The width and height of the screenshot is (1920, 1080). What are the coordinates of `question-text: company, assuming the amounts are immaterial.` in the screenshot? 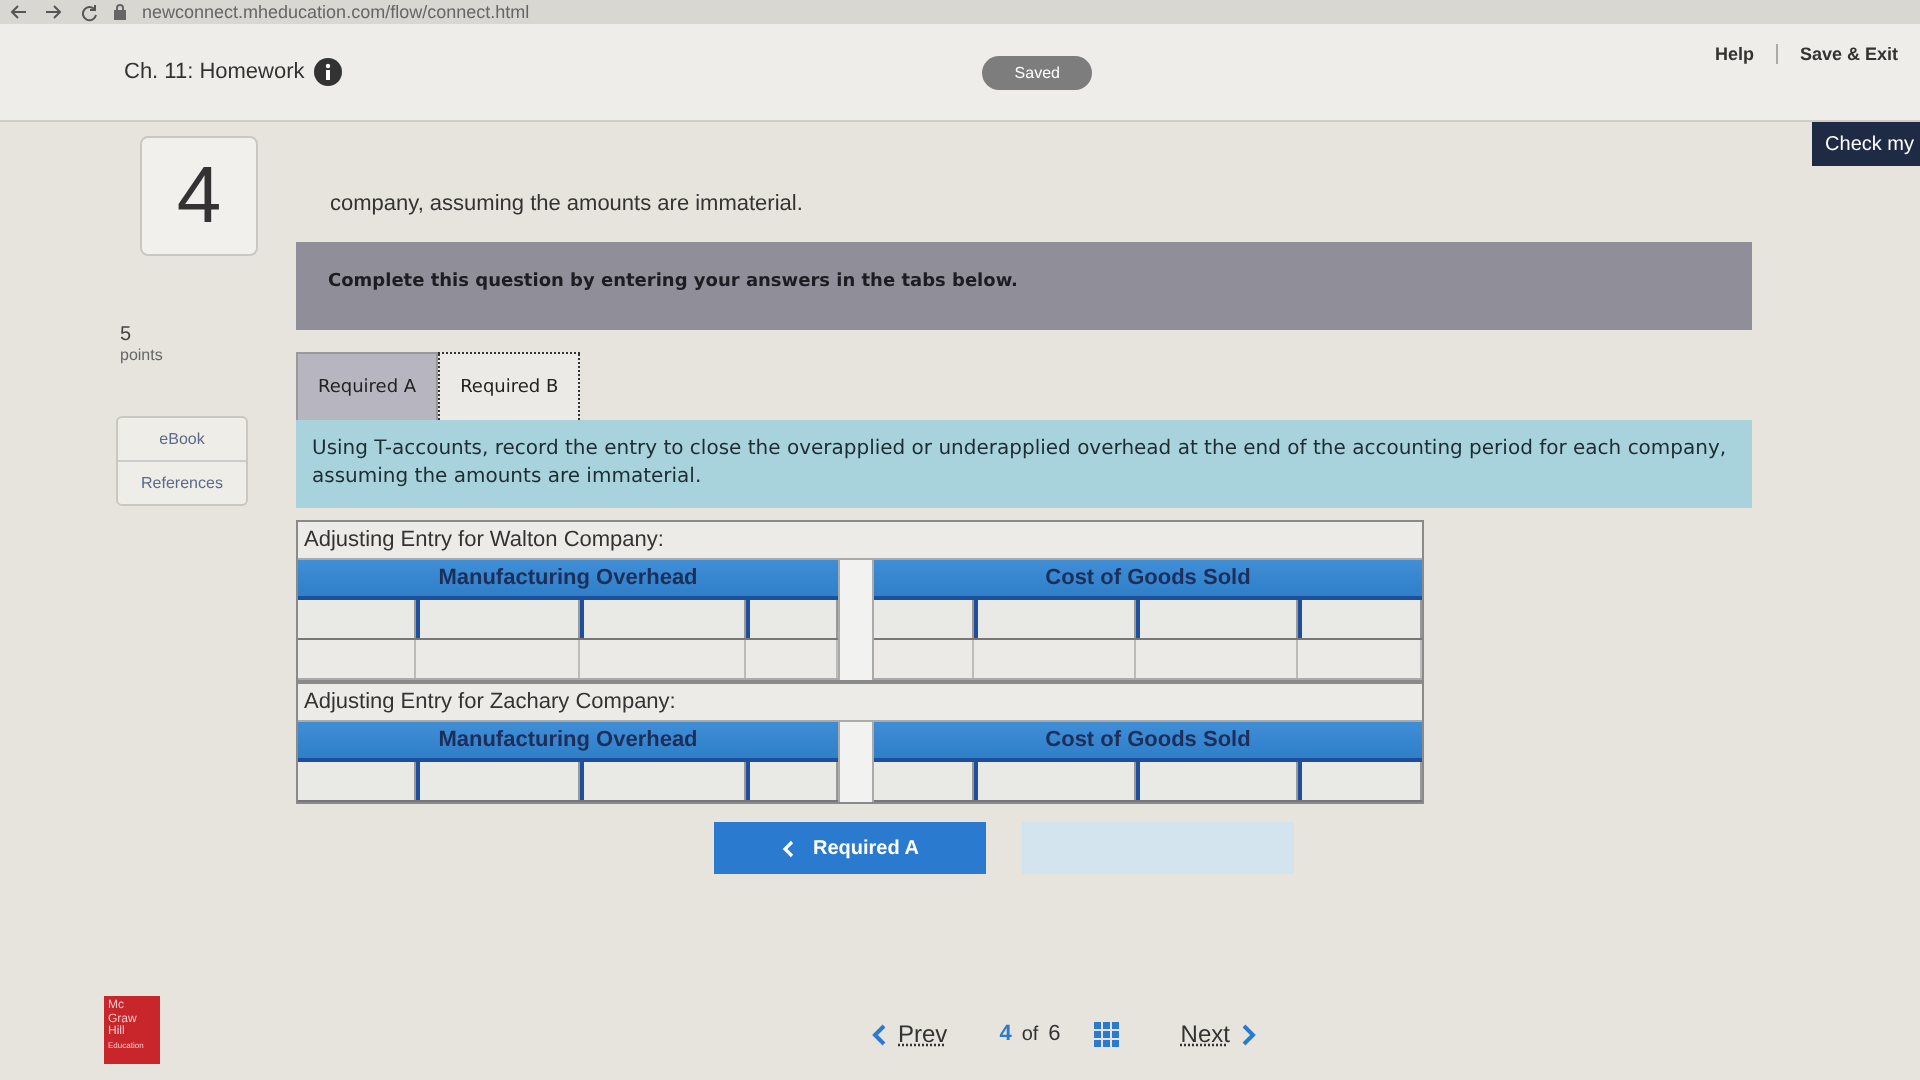 It's located at (566, 204).